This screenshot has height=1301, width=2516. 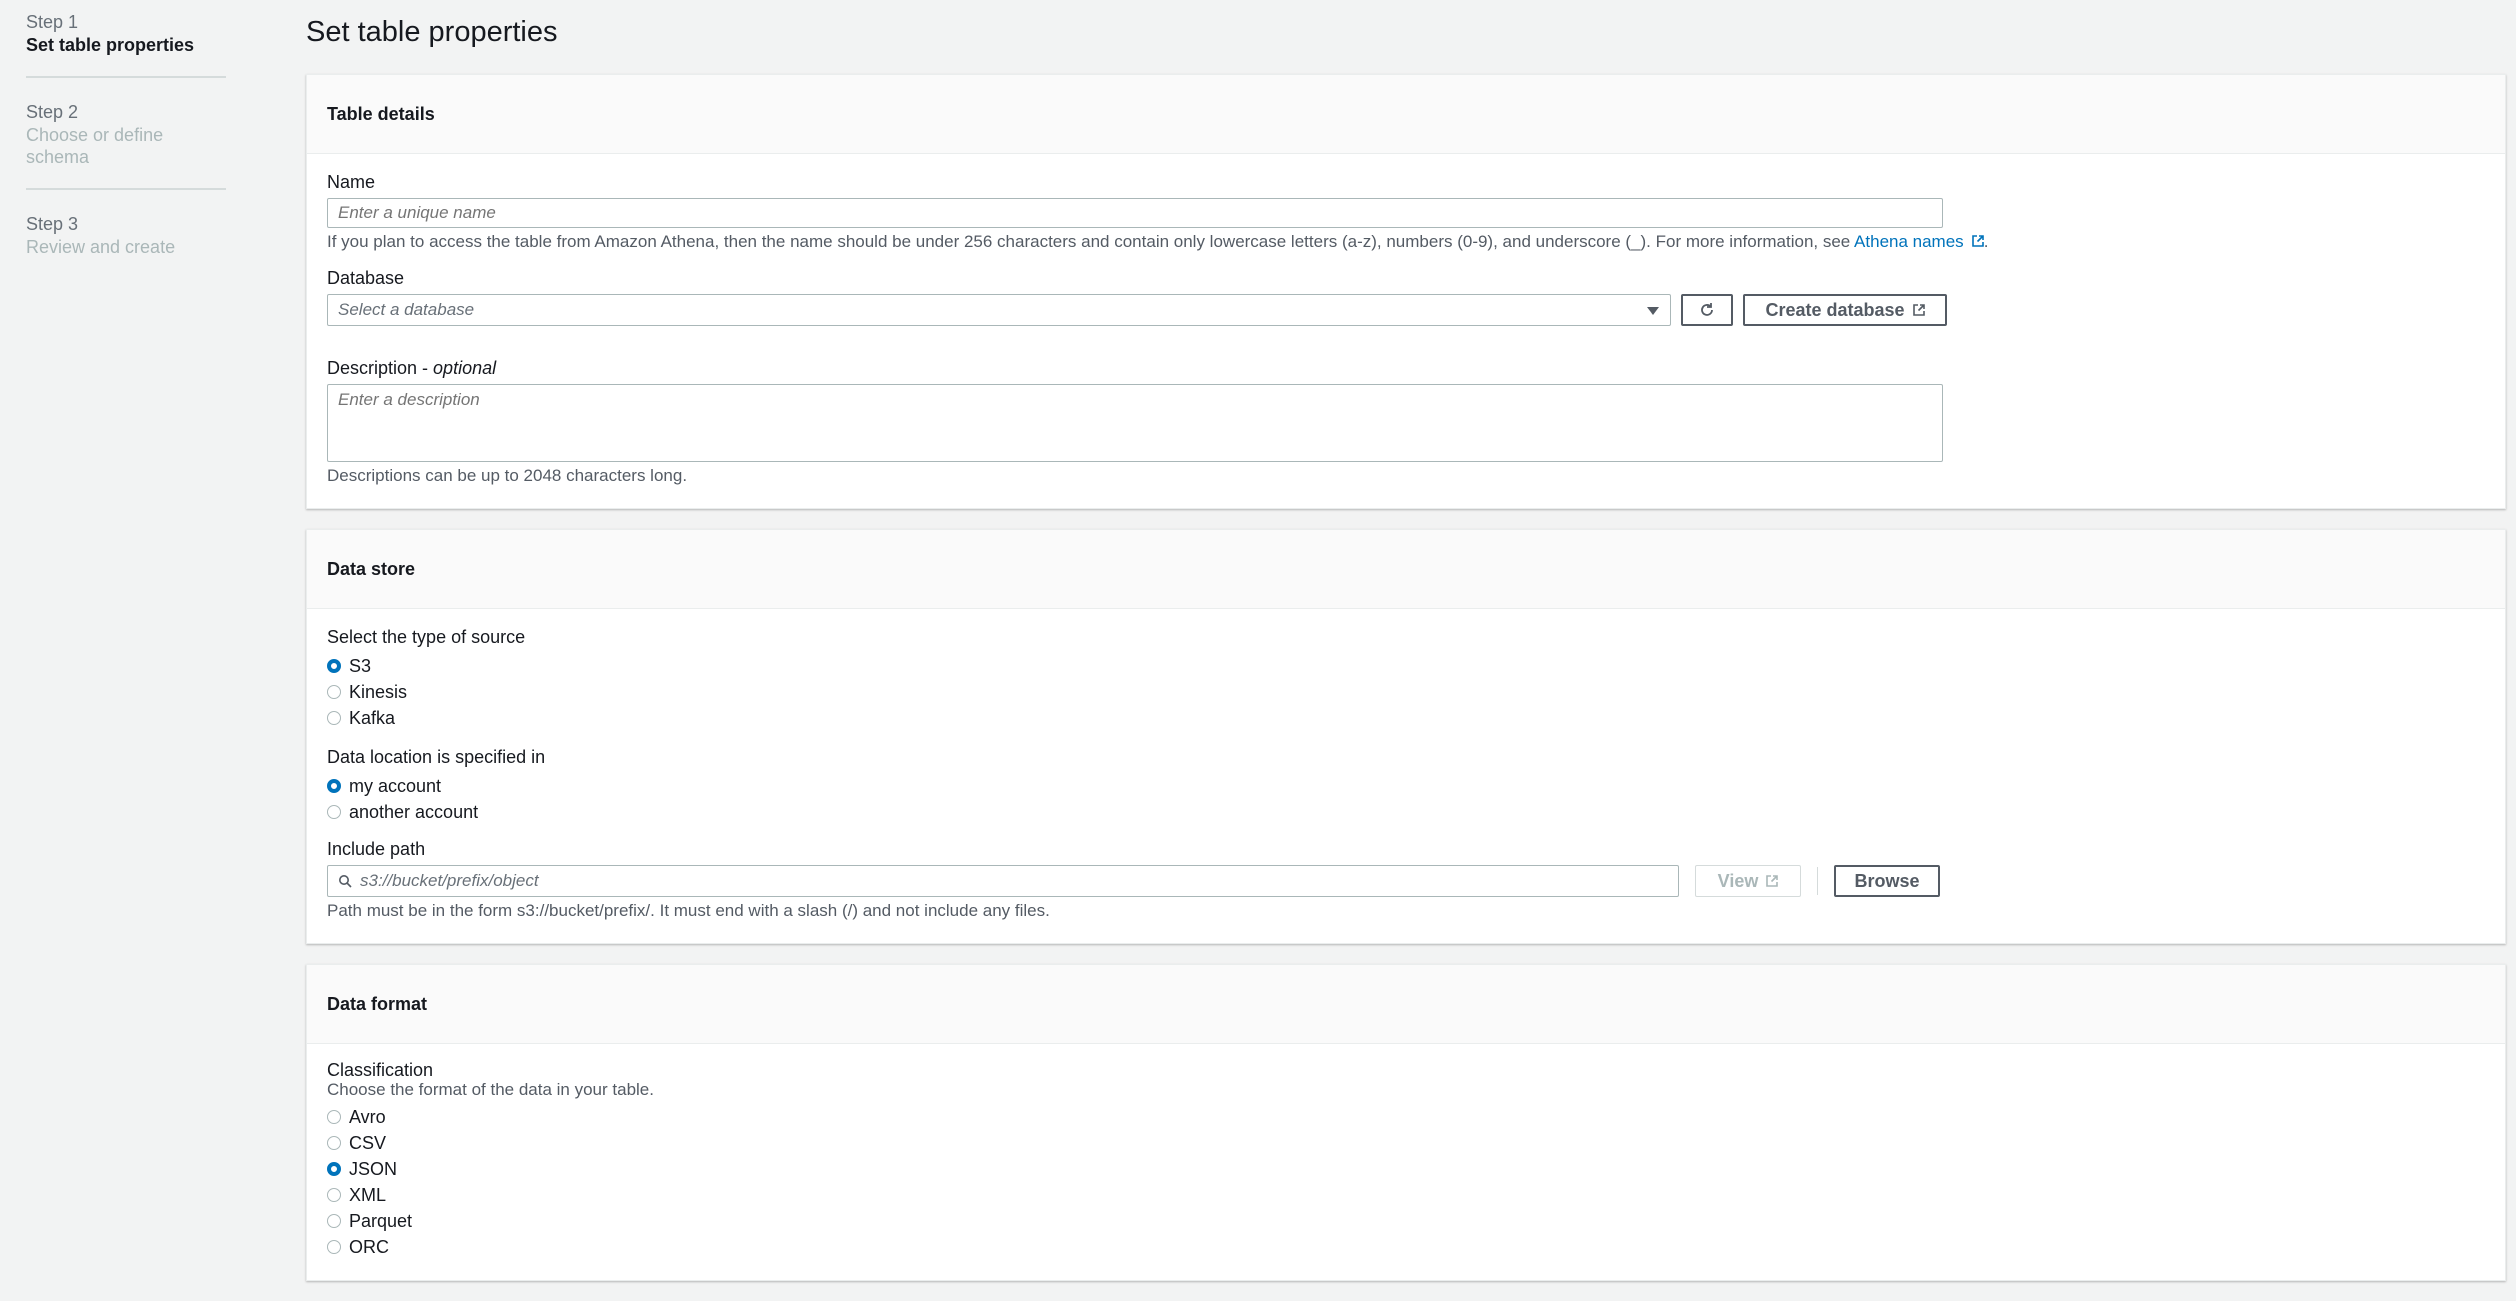 What do you see at coordinates (436, 757) in the screenshot?
I see `location-label: Data location is specified in` at bounding box center [436, 757].